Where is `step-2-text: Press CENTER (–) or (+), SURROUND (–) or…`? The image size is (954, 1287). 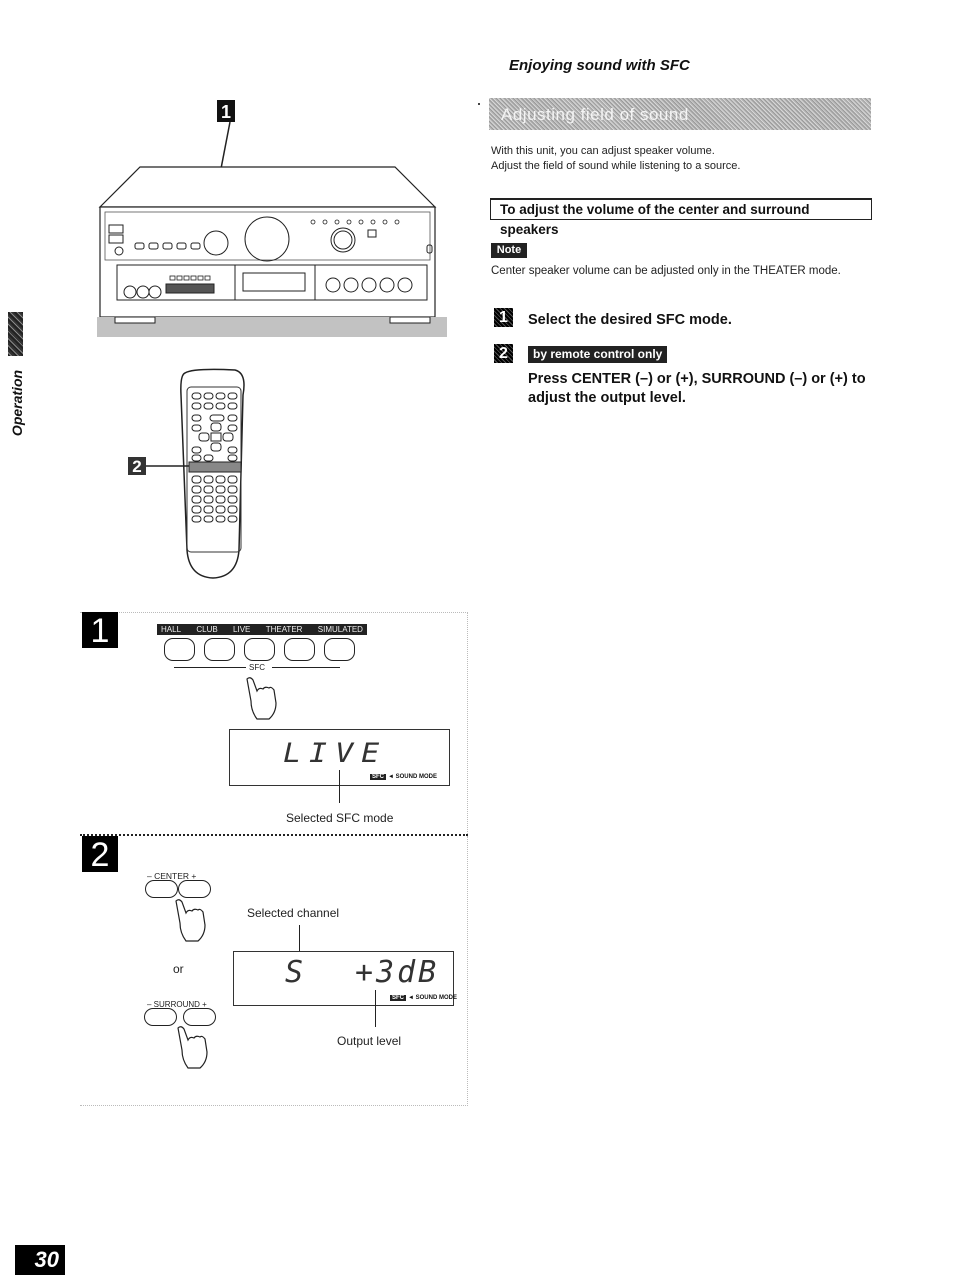 step-2-text: Press CENTER (–) or (+), SURROUND (–) or… is located at coordinates (697, 388).